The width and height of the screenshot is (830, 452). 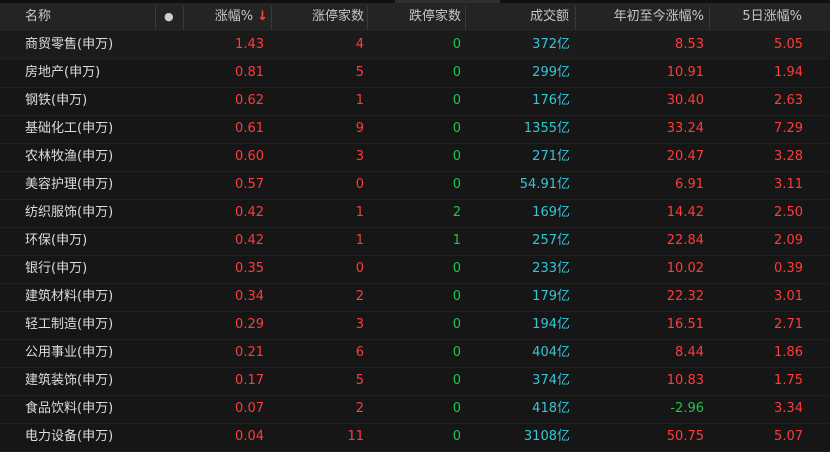 What do you see at coordinates (415, 381) in the screenshot?
I see `table-row: 建筑装饰(申万) 0.17 5 0 374亿 10.83 1.75` at bounding box center [415, 381].